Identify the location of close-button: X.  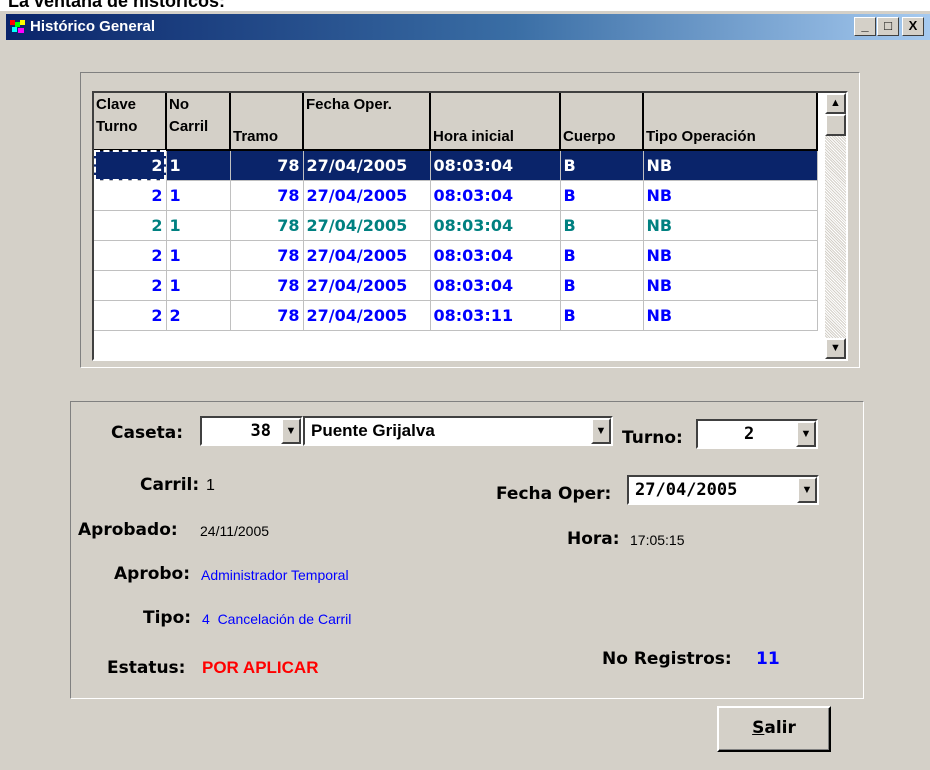
(913, 26).